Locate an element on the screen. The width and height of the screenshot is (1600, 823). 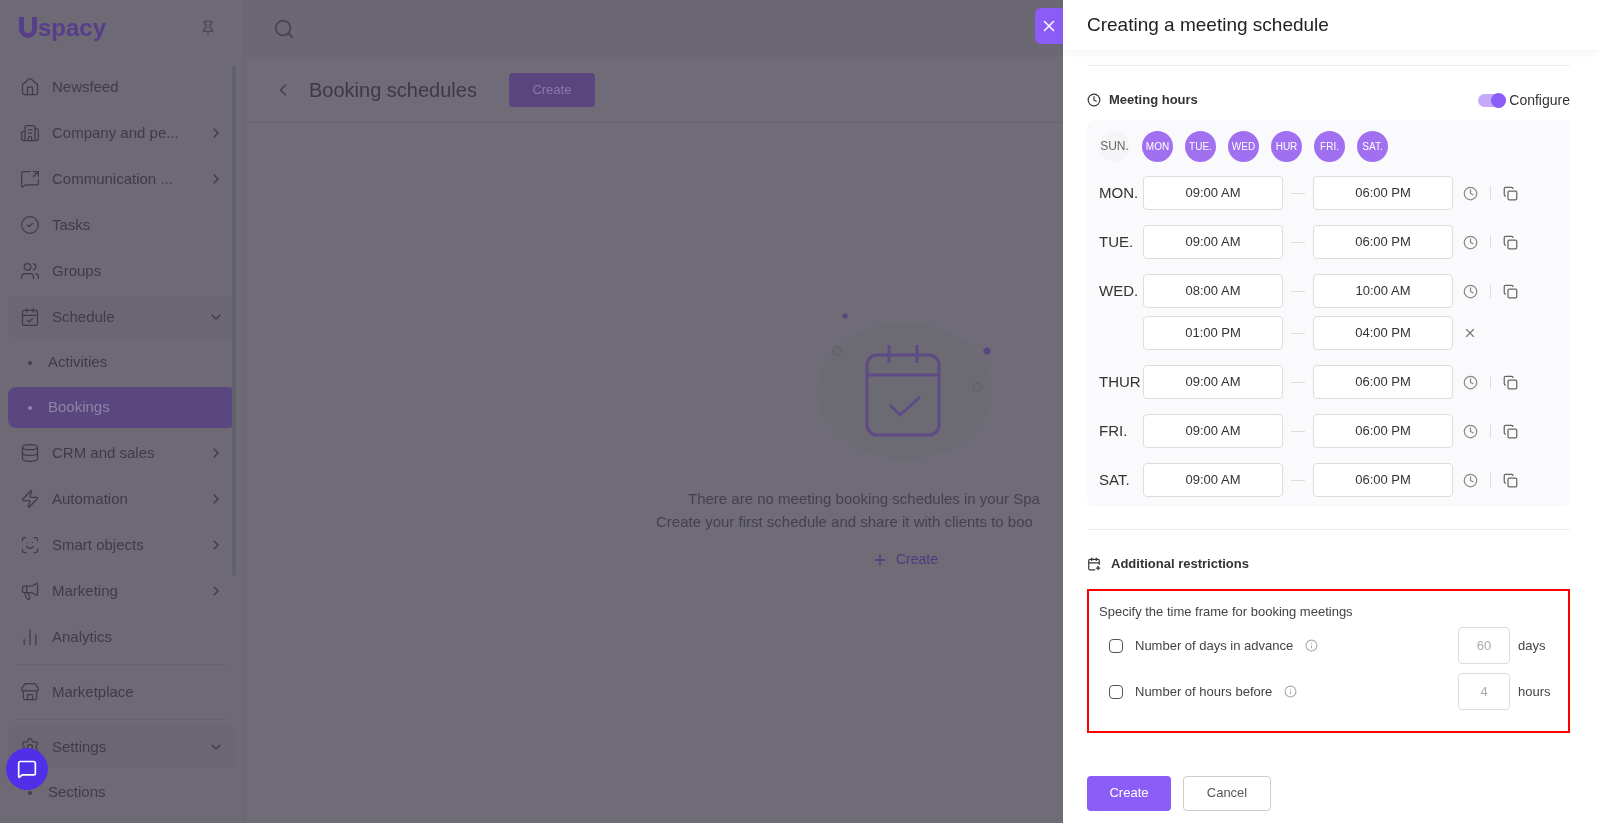
day-toggle: HUR is located at coordinates (1286, 146).